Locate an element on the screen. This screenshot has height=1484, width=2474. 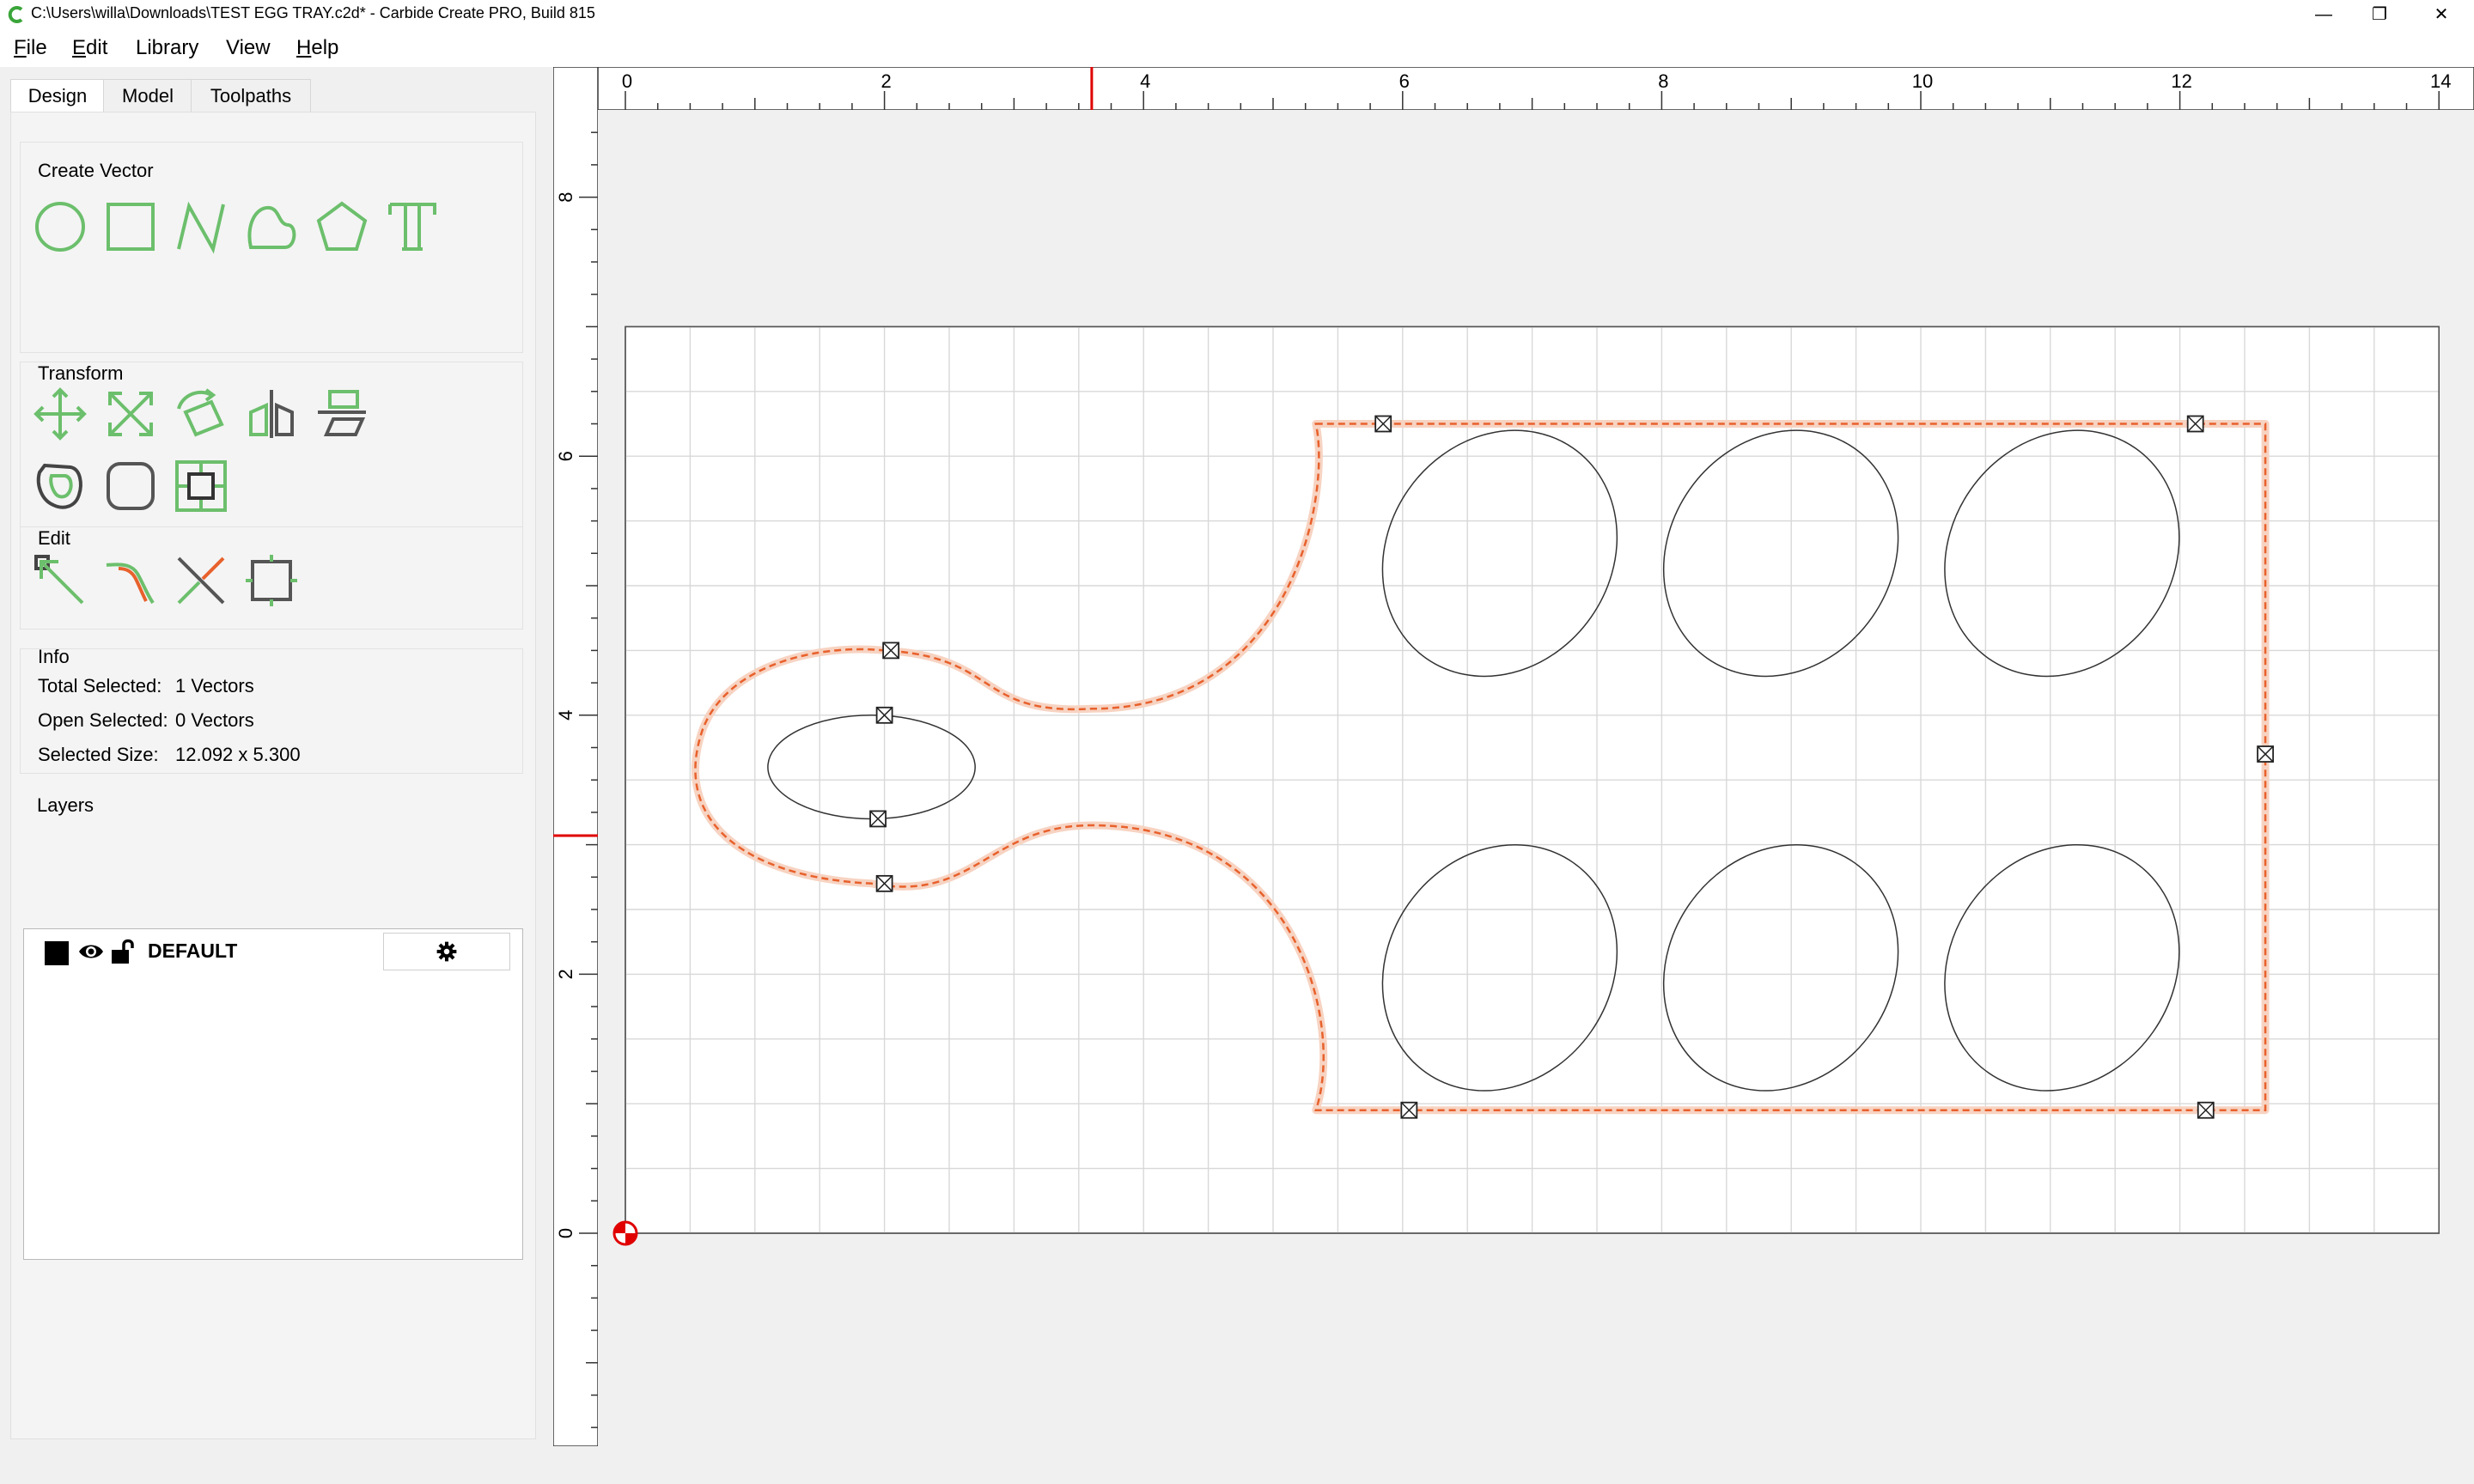
info-open-selected: Open Selected: 0 Vectors is located at coordinates (146, 720).